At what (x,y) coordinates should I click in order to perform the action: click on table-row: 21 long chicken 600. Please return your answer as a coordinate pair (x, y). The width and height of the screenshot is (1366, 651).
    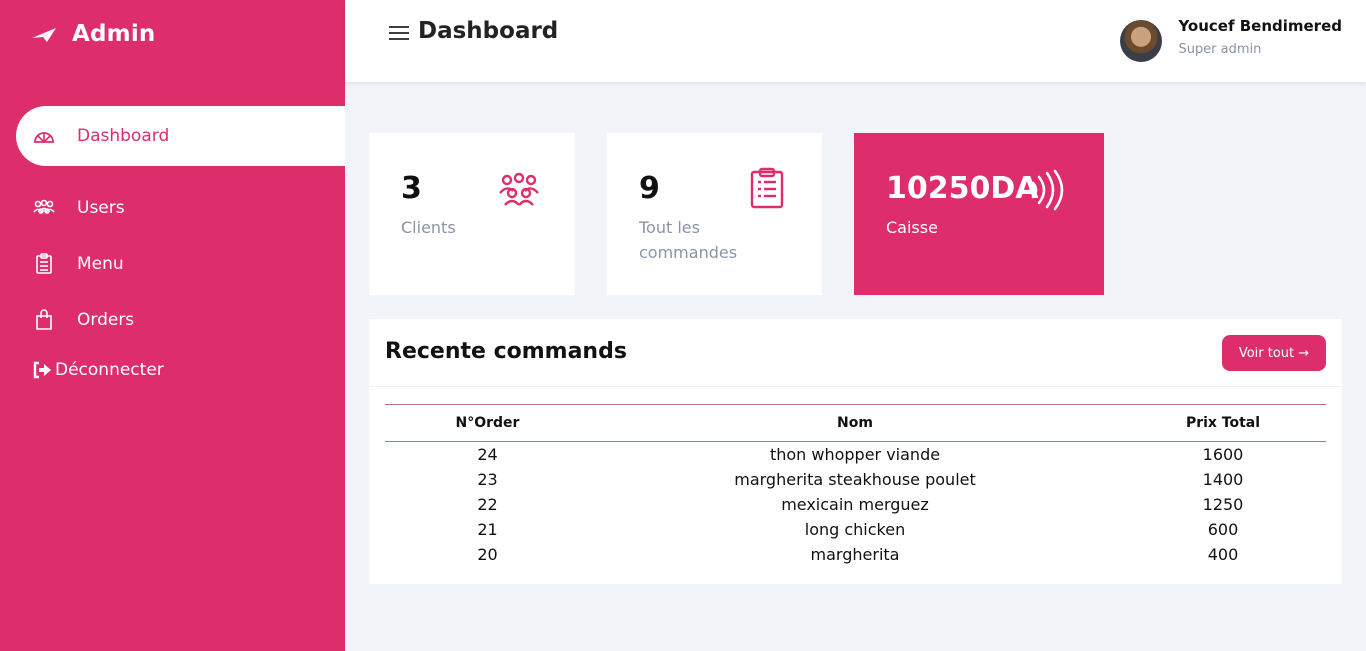
    Looking at the image, I should click on (855, 529).